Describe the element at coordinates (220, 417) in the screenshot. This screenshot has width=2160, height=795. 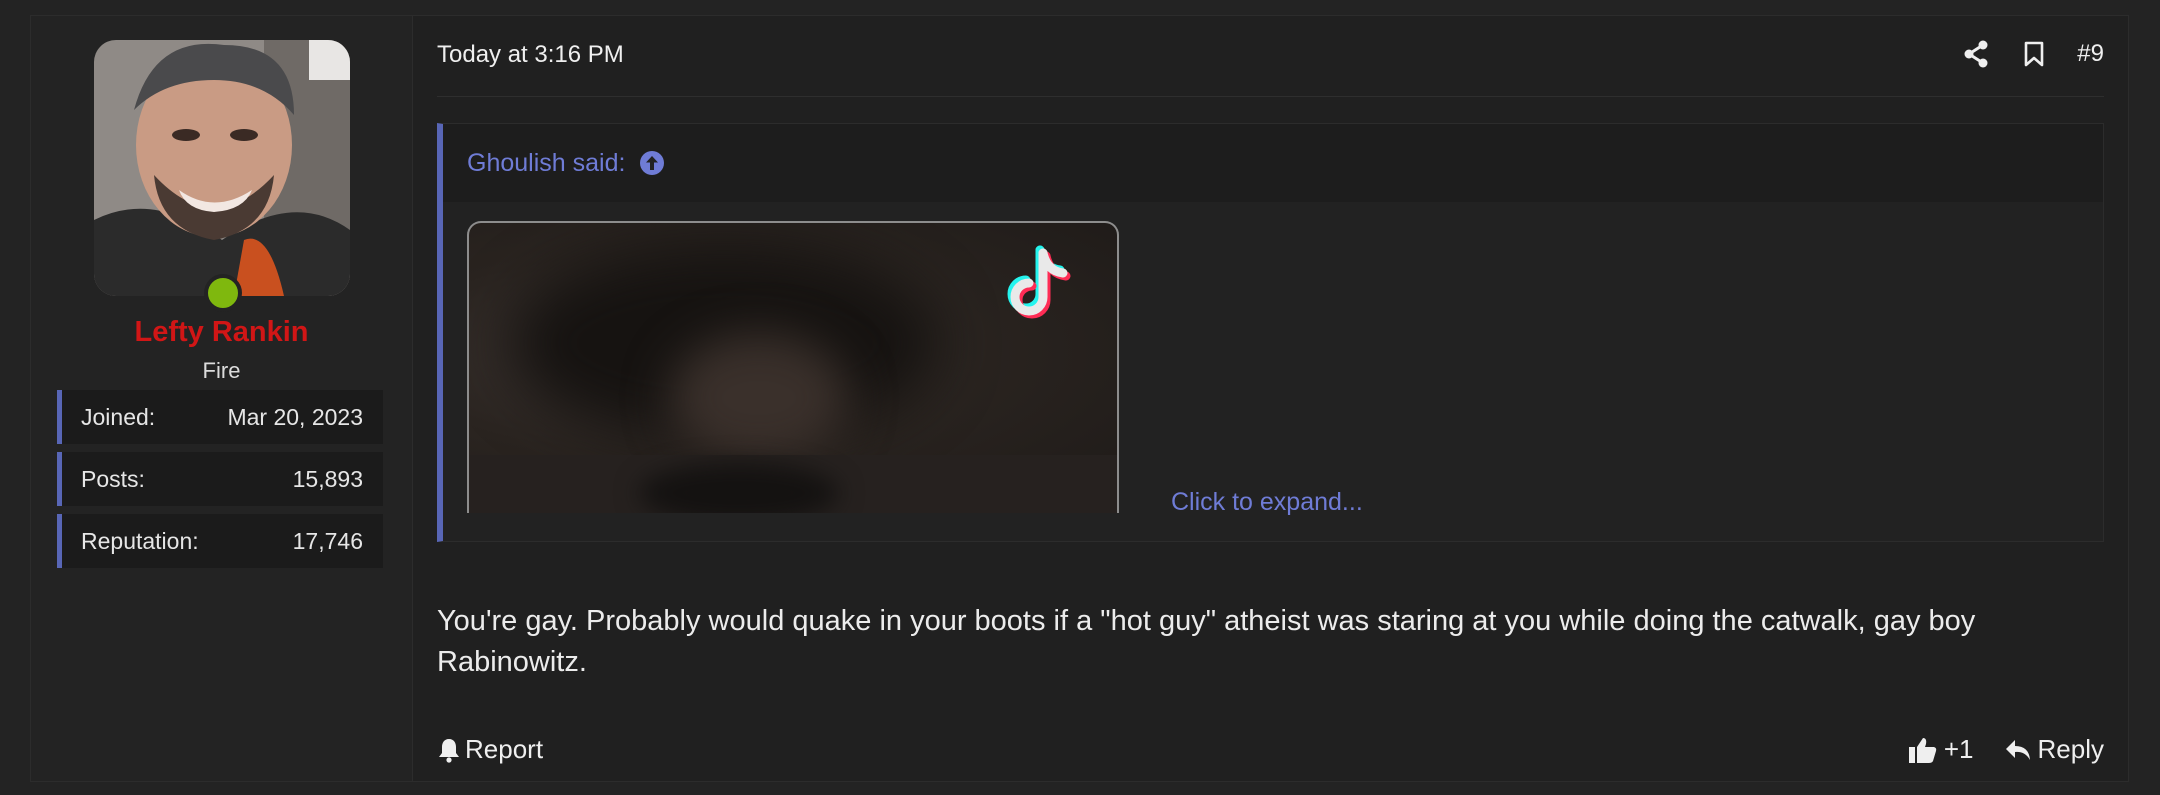
I see `stat-joined: Joined: Mar 20, 2023` at that location.